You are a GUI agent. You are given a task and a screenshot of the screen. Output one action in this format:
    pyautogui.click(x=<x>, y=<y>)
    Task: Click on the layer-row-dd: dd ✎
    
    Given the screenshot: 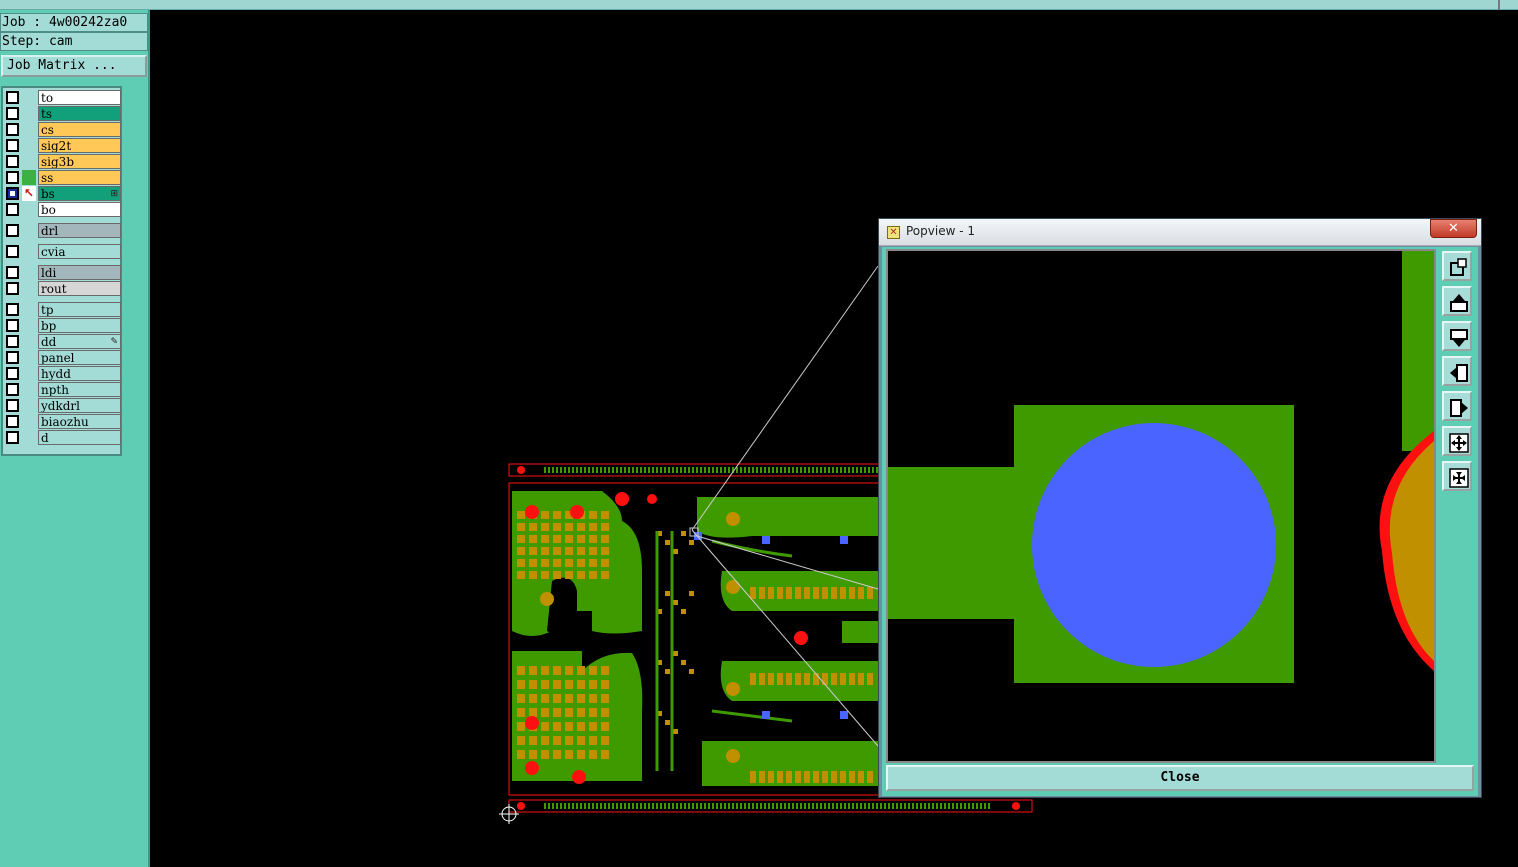 What is the action you would take?
    pyautogui.click(x=63, y=341)
    